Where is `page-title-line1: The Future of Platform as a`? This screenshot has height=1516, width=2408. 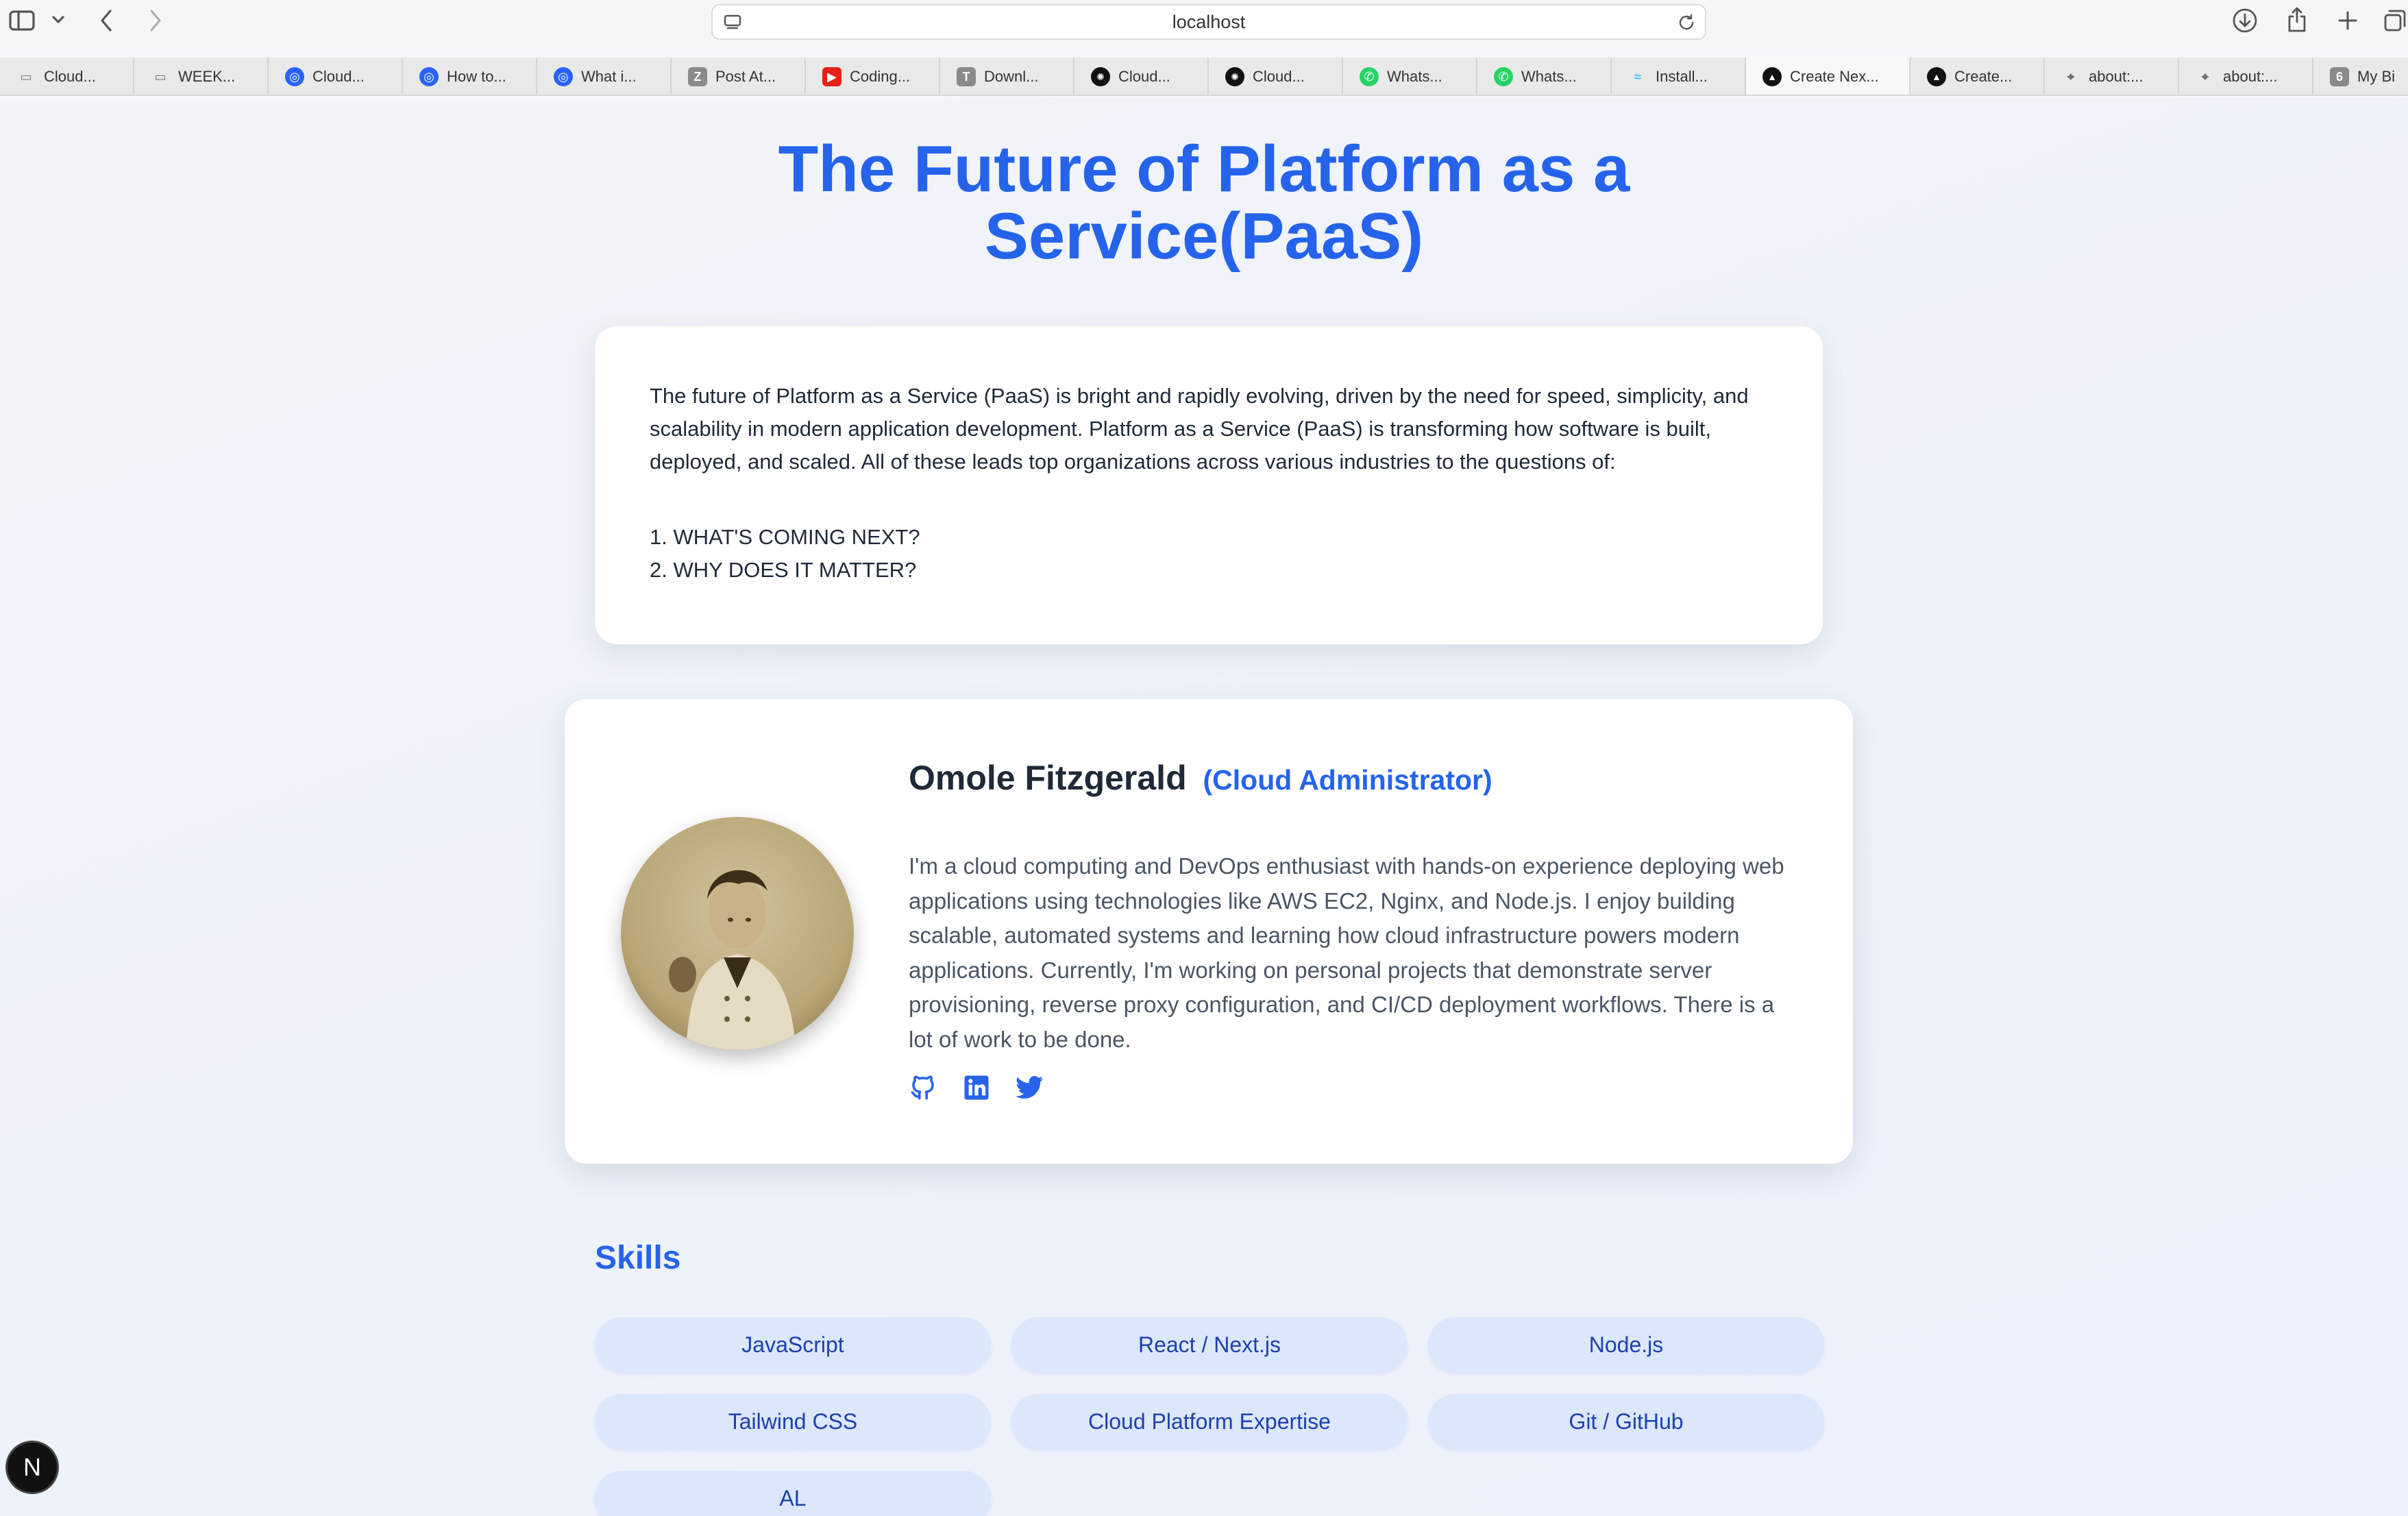
page-title-line1: The Future of Platform as a is located at coordinates (1204, 169).